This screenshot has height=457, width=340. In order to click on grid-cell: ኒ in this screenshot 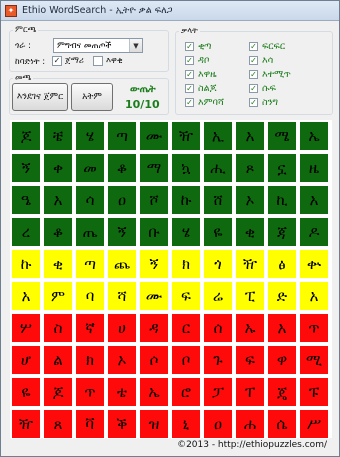, I will do `click(186, 424)`.